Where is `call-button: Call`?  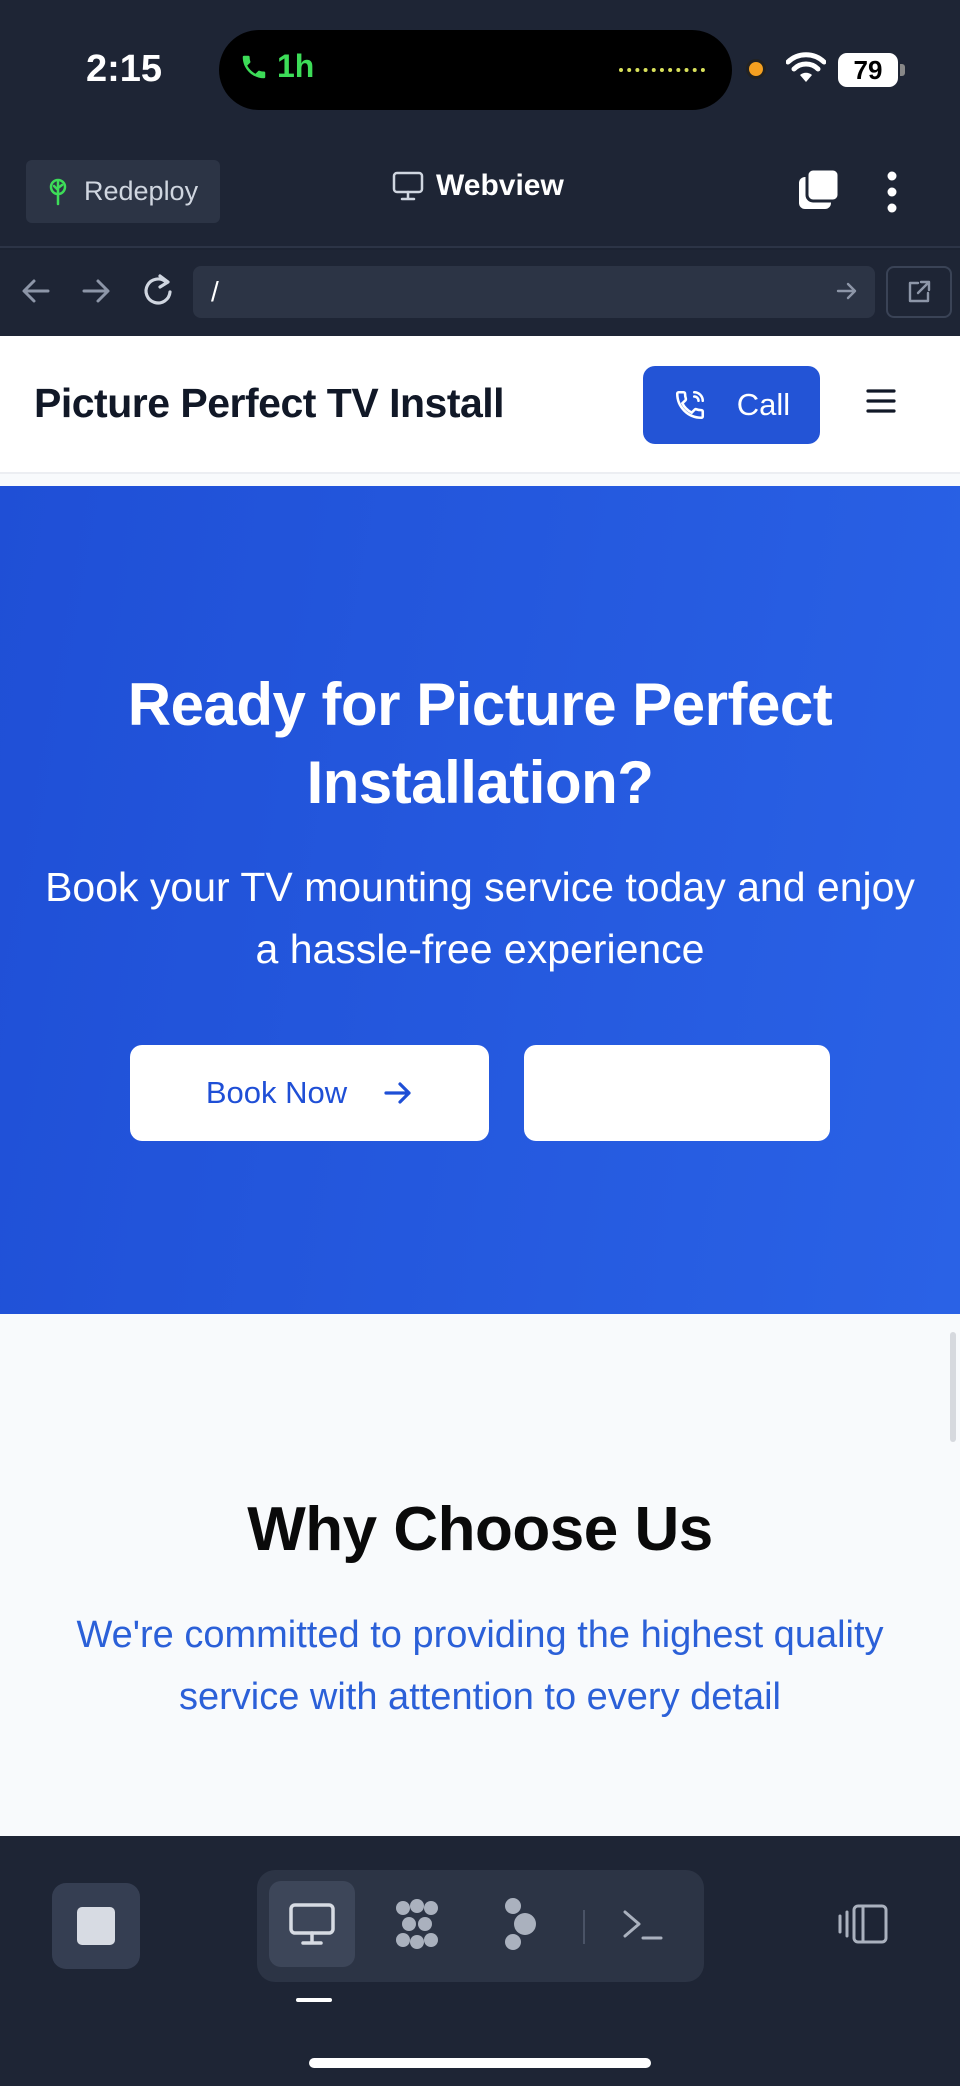
call-button: Call is located at coordinates (731, 405).